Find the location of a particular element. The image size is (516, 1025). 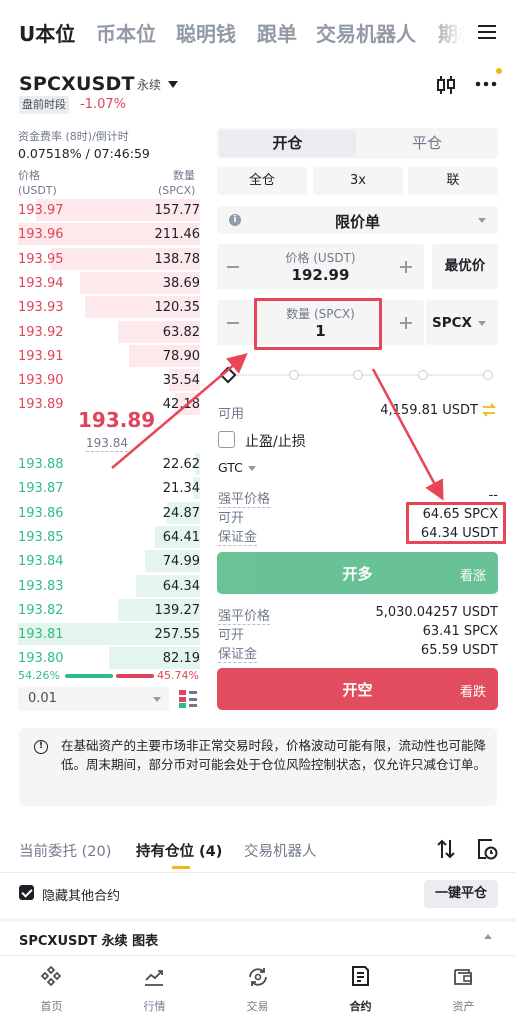

bid-price: 193.83 is located at coordinates (41, 586).